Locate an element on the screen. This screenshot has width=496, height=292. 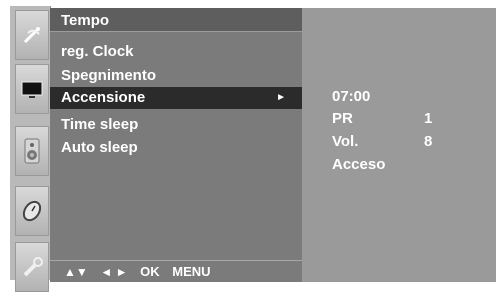
satellite-dish-icon is located at coordinates (32, 35).